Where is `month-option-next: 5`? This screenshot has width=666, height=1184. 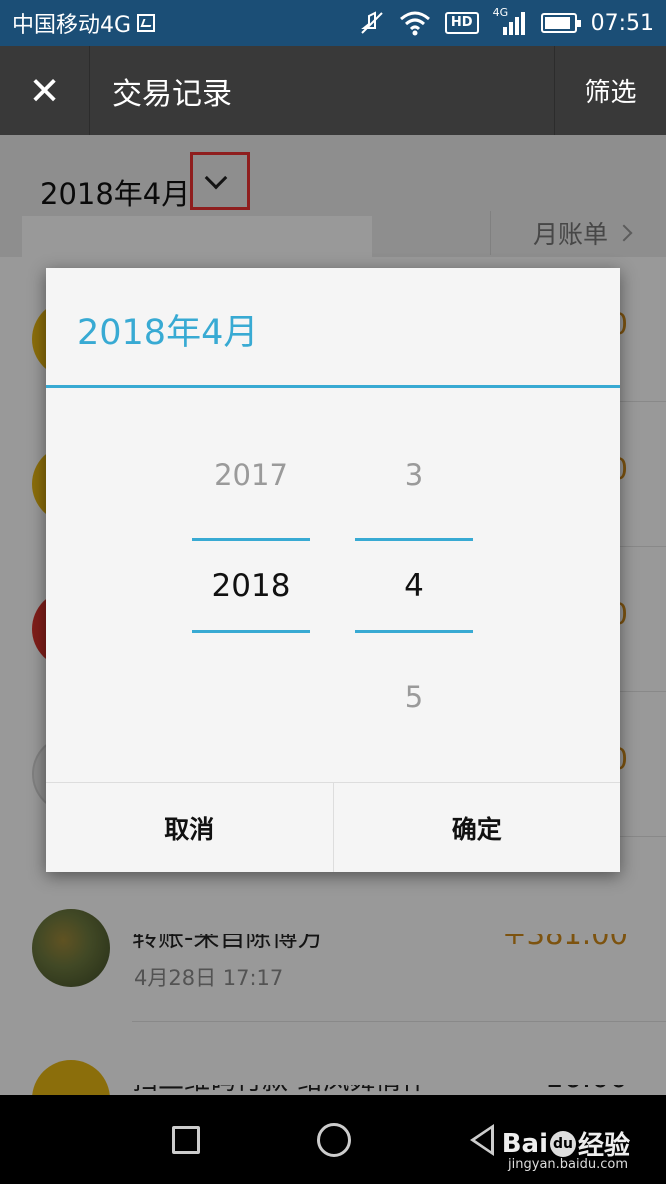
month-option-next: 5 is located at coordinates (414, 697).